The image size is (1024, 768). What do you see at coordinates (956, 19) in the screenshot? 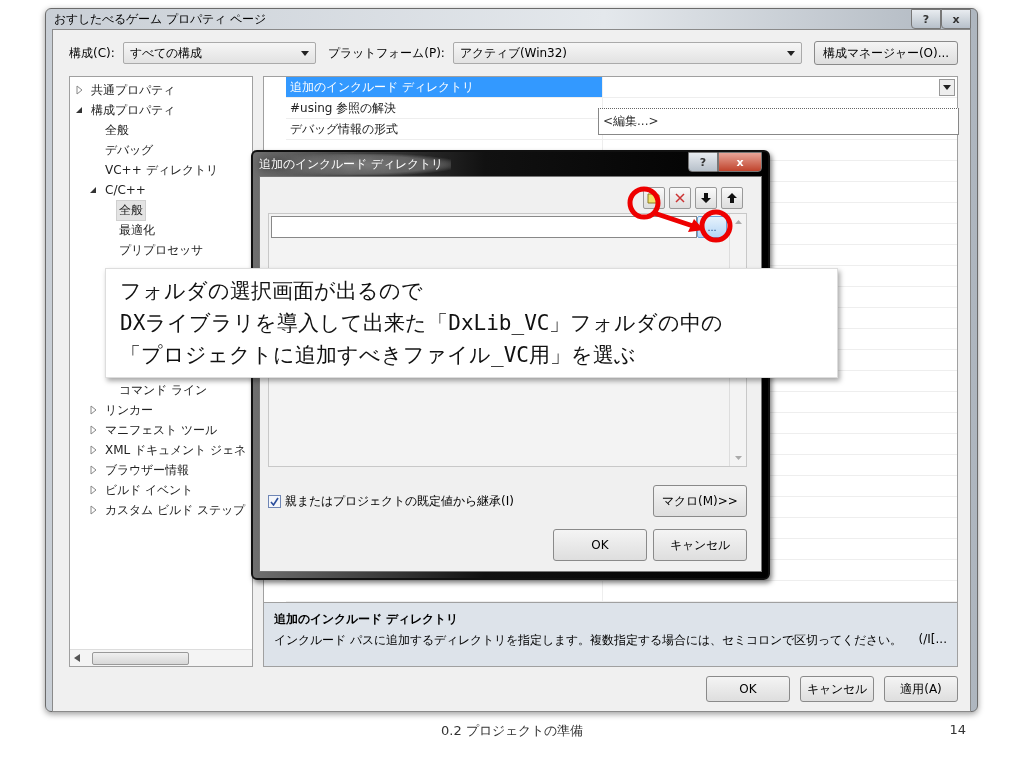
I see `close-button: x` at bounding box center [956, 19].